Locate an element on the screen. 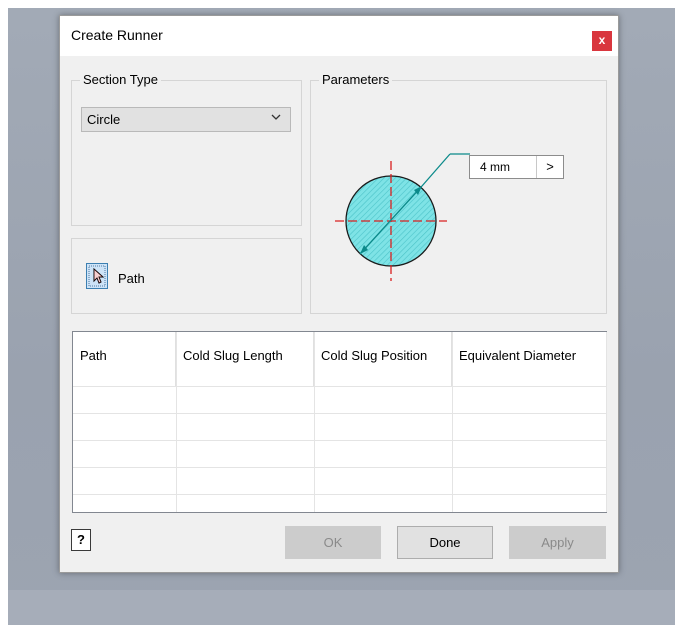  app-background-bottom is located at coordinates (341, 607).